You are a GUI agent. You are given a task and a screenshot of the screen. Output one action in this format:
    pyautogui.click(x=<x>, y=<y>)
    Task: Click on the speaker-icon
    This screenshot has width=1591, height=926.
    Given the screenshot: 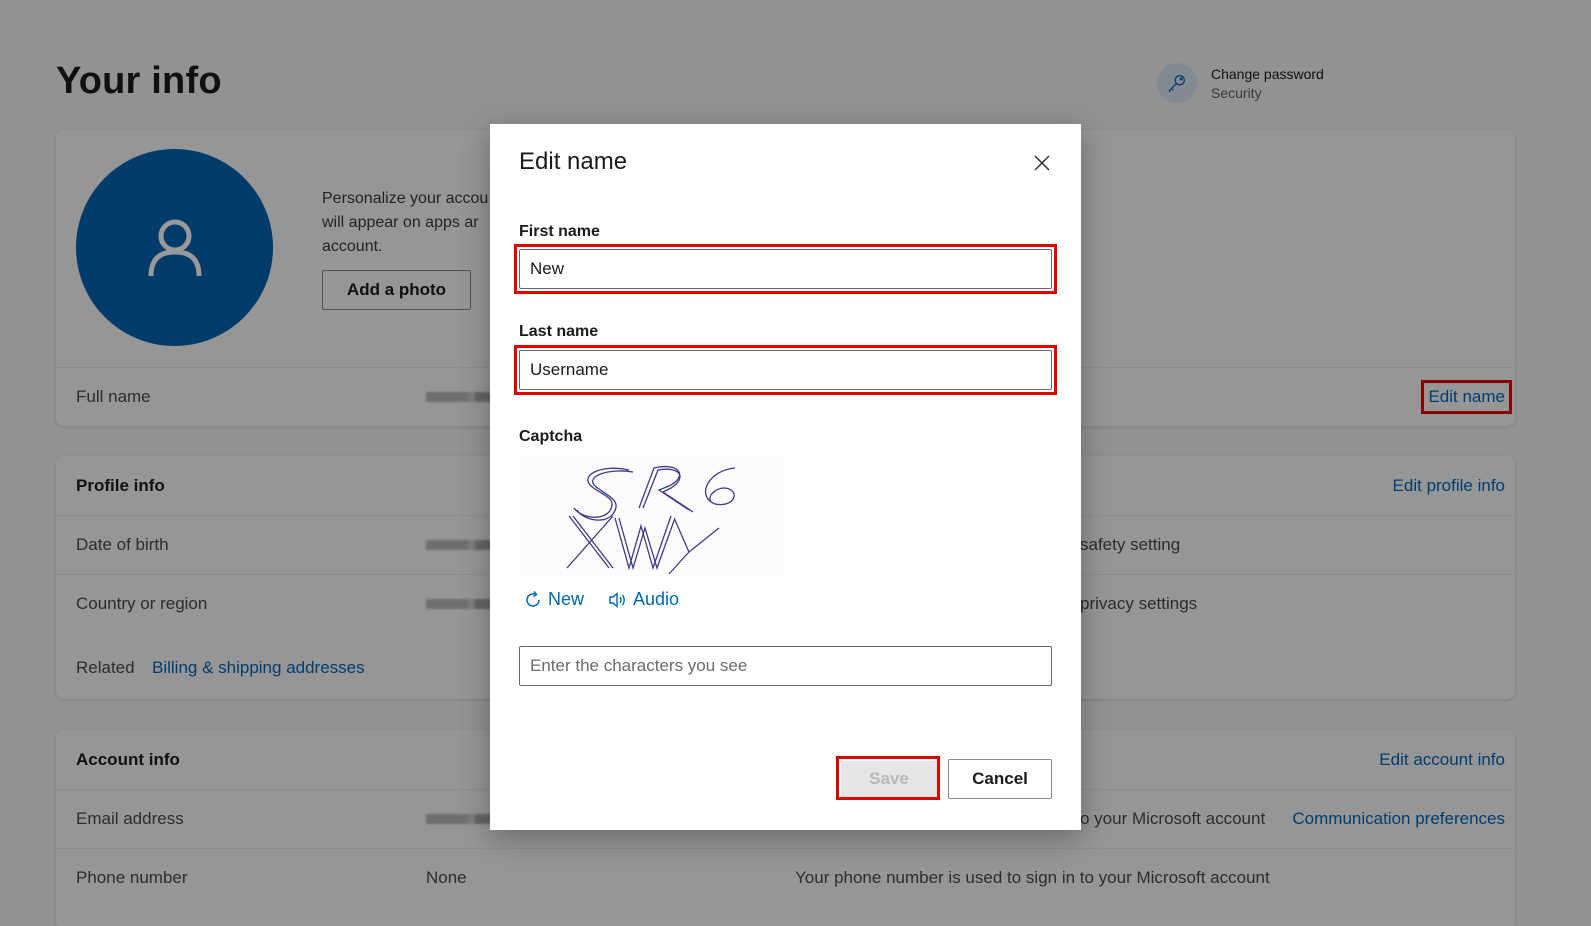 What is the action you would take?
    pyautogui.click(x=617, y=599)
    